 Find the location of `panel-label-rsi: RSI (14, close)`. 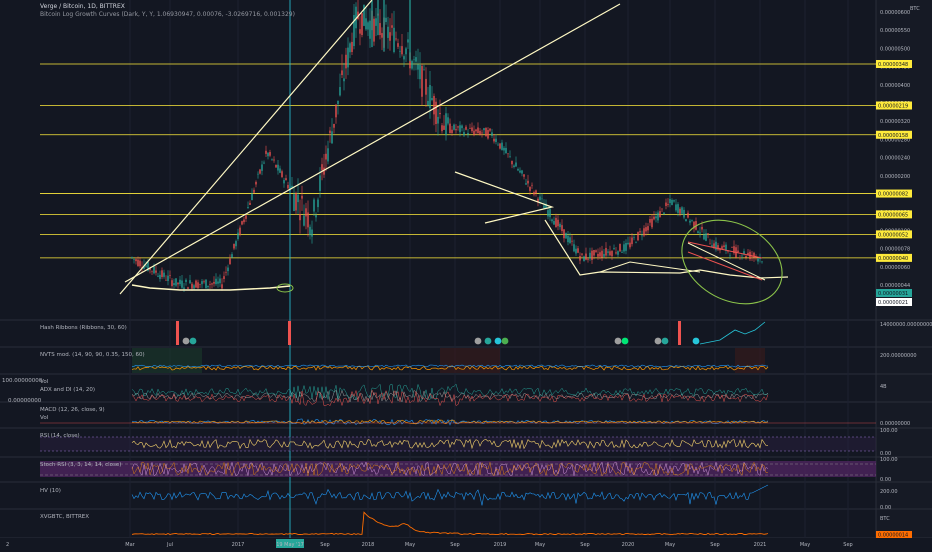

panel-label-rsi: RSI (14, close) is located at coordinates (60, 436).